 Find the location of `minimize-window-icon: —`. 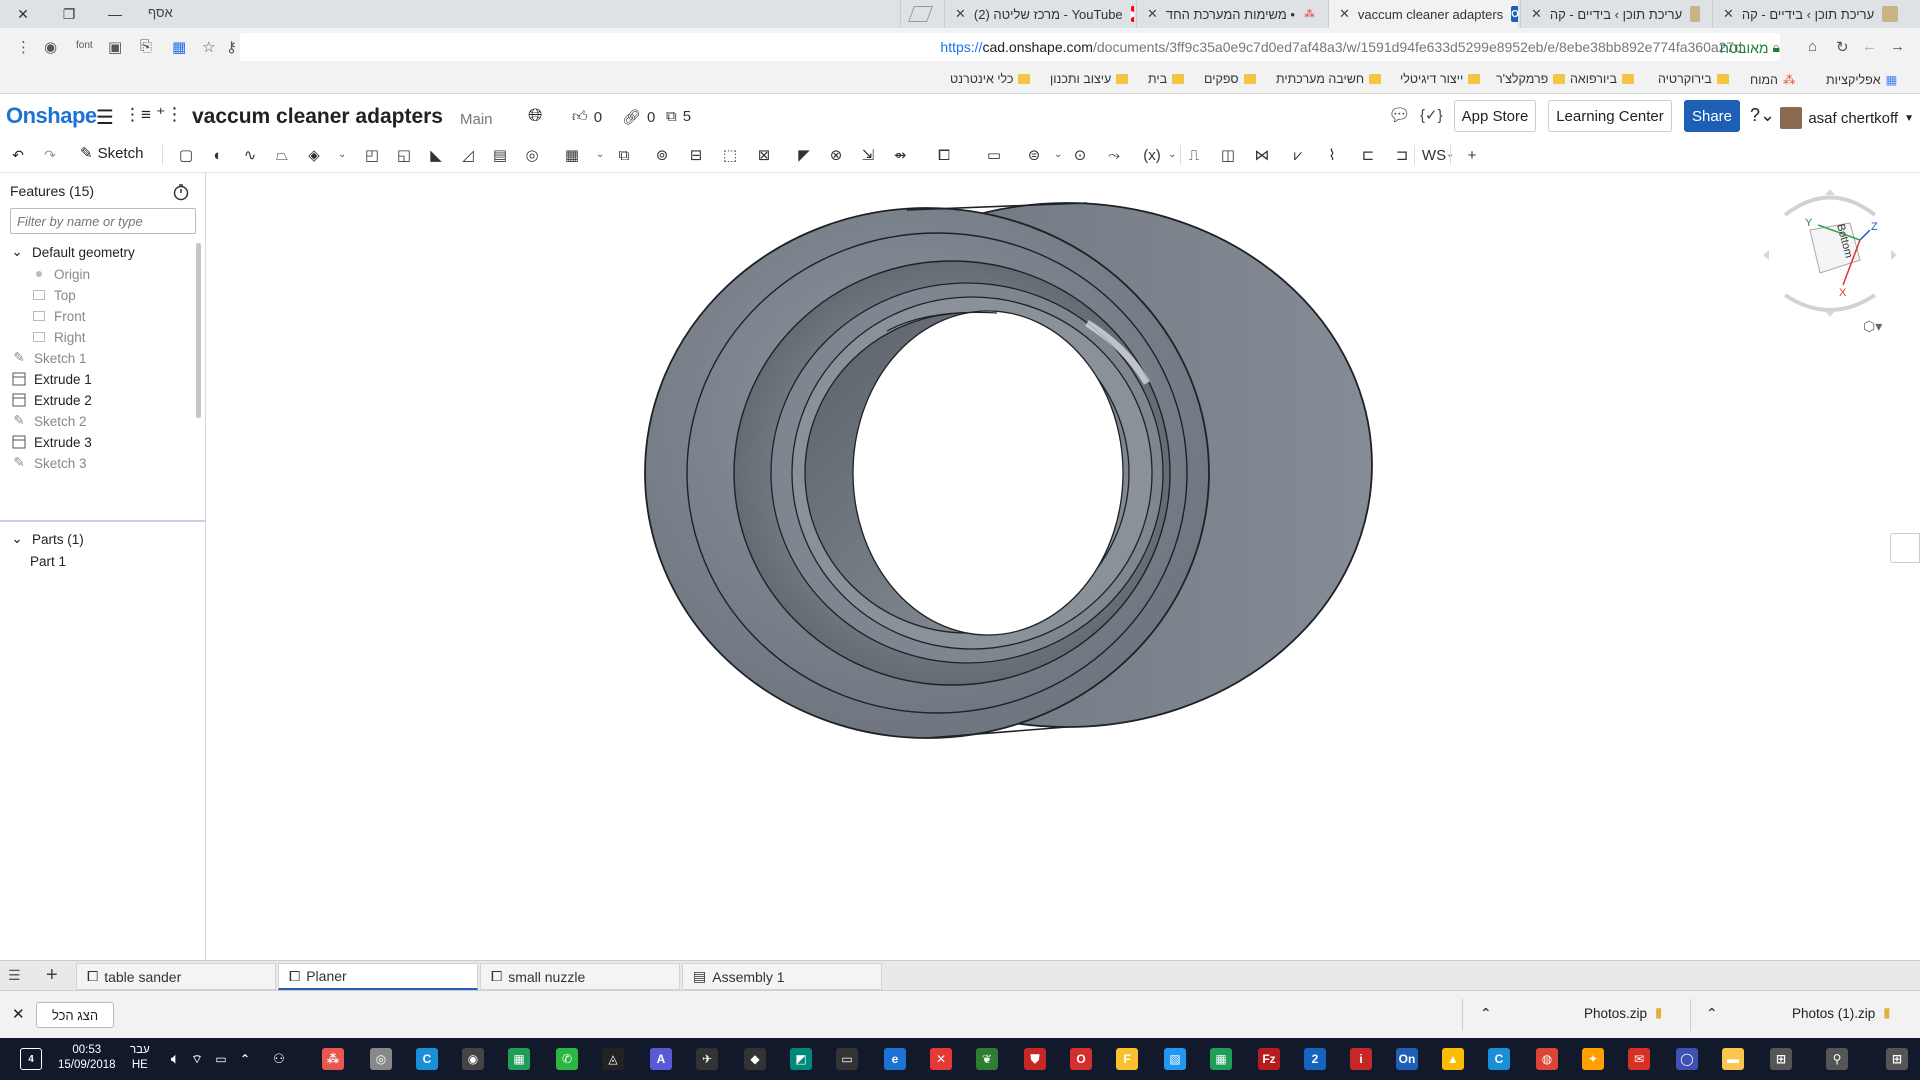

minimize-window-icon: — is located at coordinates (115, 14).